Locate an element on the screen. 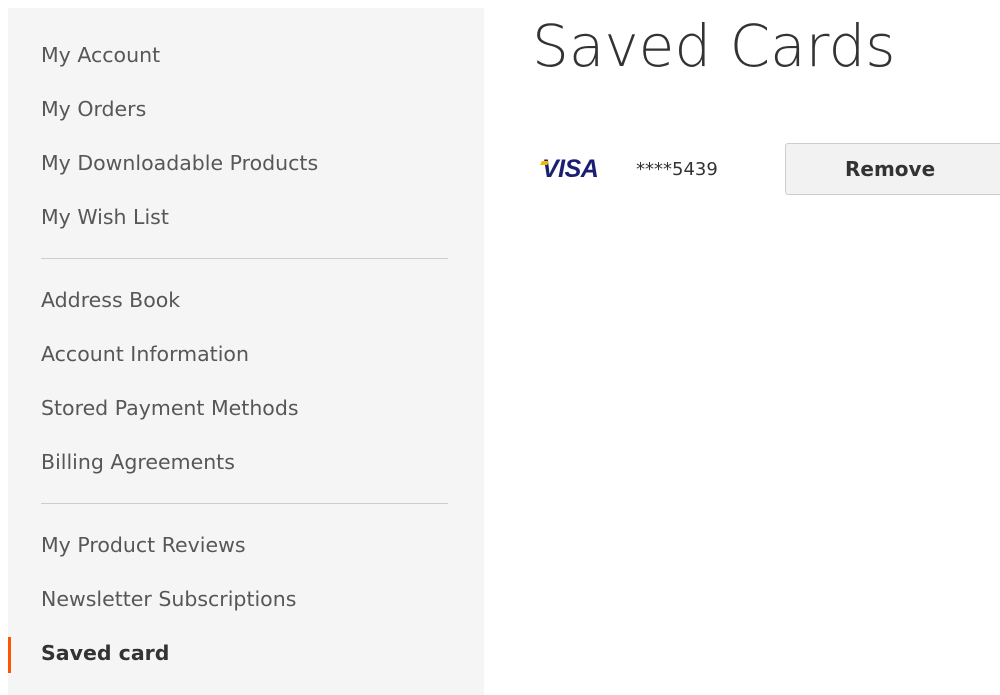 This screenshot has height=695, width=1000. nav-item-saved-card: Saved card is located at coordinates (246, 653).